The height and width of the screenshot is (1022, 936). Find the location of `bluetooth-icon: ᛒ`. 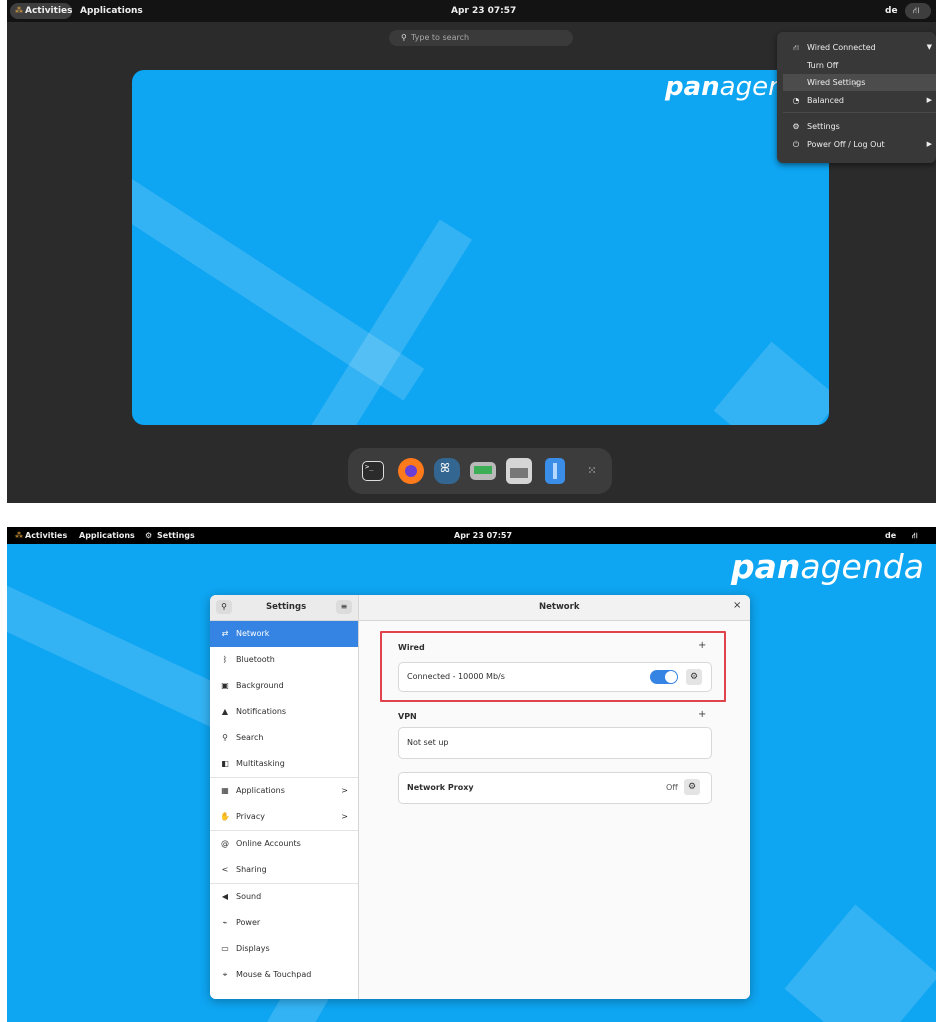

bluetooth-icon: ᛒ is located at coordinates (225, 659).